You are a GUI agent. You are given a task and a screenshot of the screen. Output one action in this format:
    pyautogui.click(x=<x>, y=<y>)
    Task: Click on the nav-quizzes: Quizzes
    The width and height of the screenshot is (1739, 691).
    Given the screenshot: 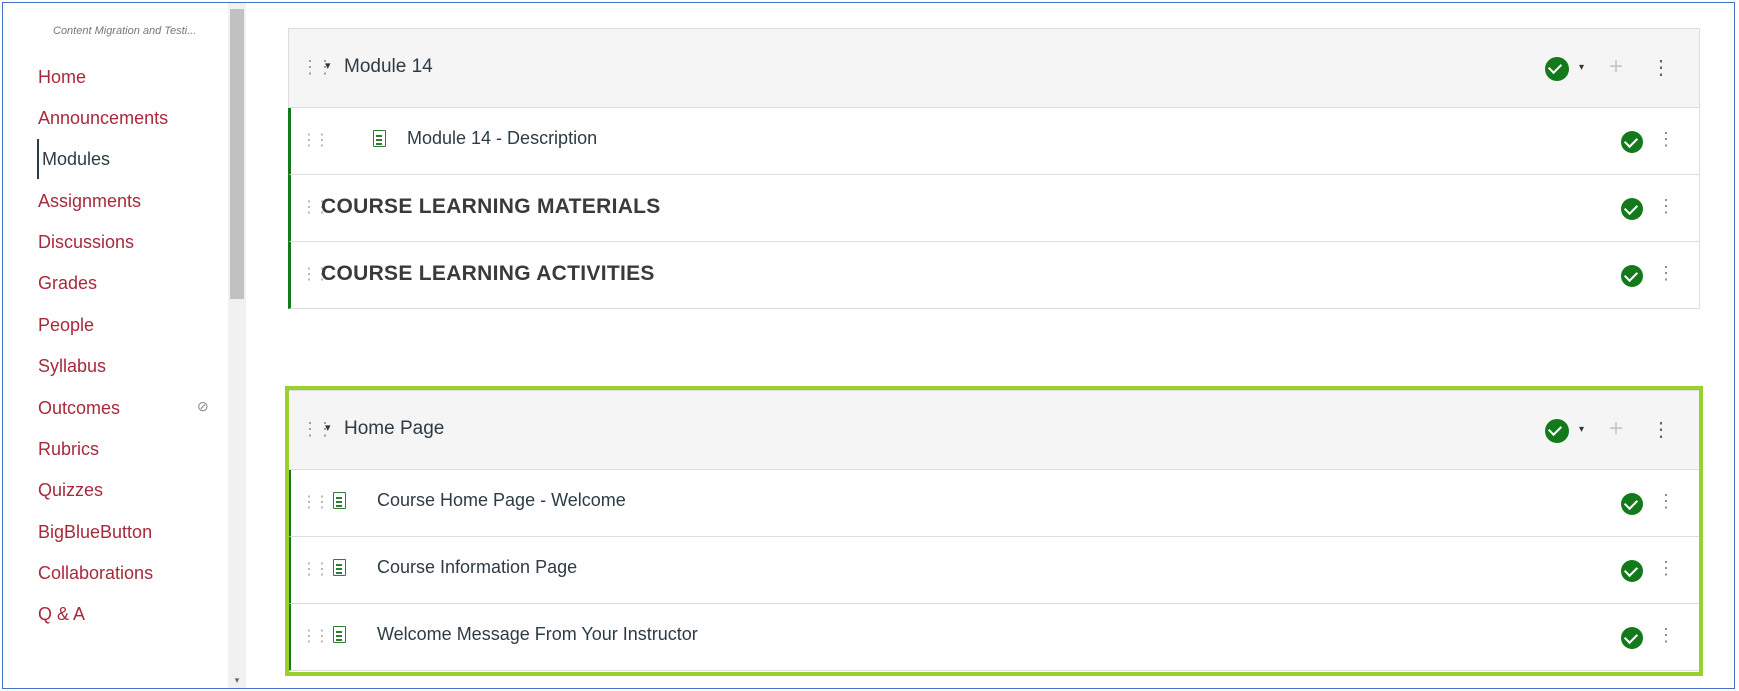 What is the action you would take?
    pyautogui.click(x=70, y=490)
    